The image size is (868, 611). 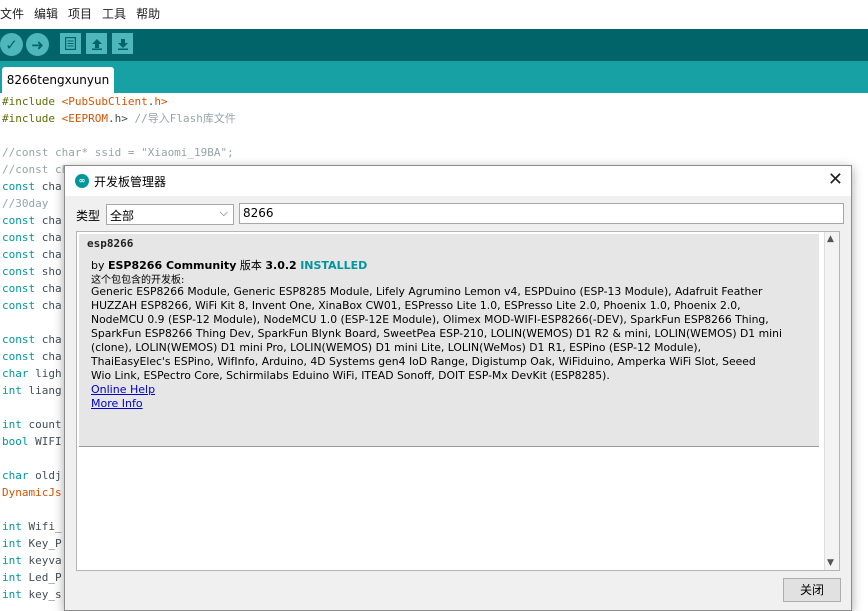 I want to click on scroll-up-icon: ▲, so click(x=830, y=239).